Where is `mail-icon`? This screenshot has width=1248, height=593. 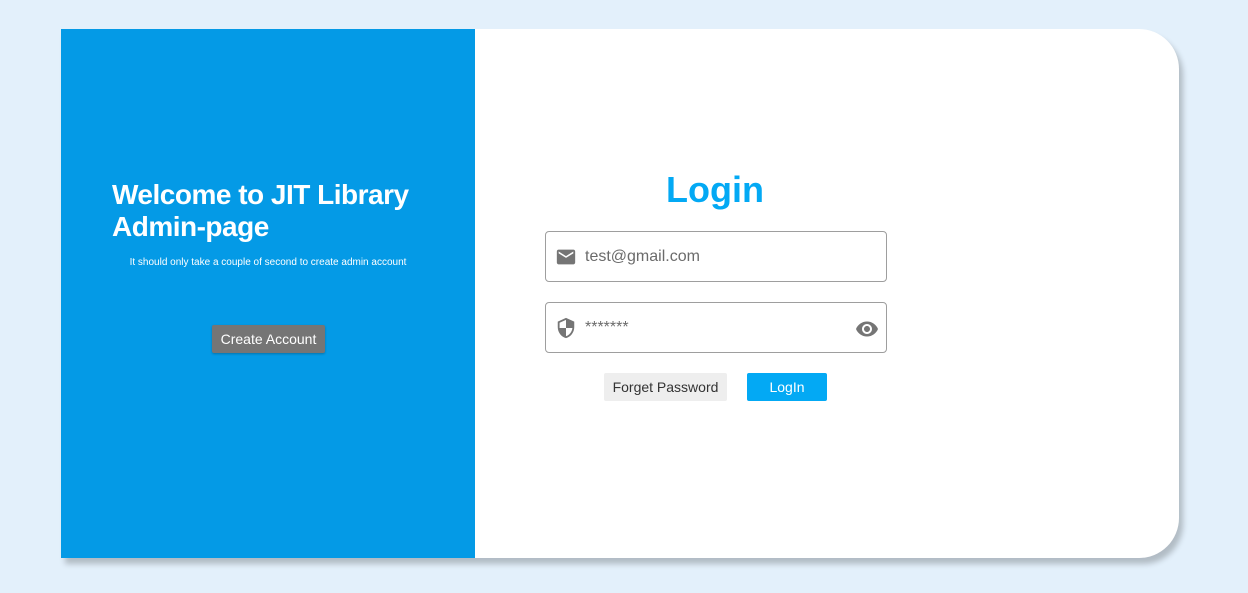
mail-icon is located at coordinates (566, 257).